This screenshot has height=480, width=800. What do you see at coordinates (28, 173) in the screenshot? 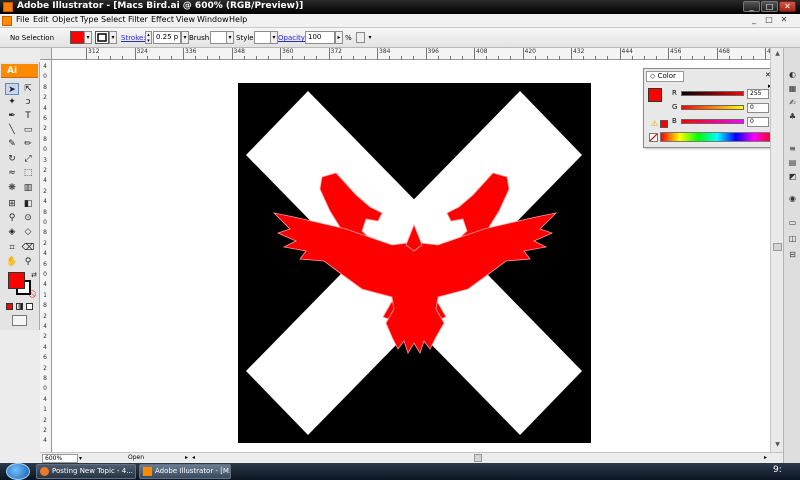
I see `free-transform-tool-icon: ⬚` at bounding box center [28, 173].